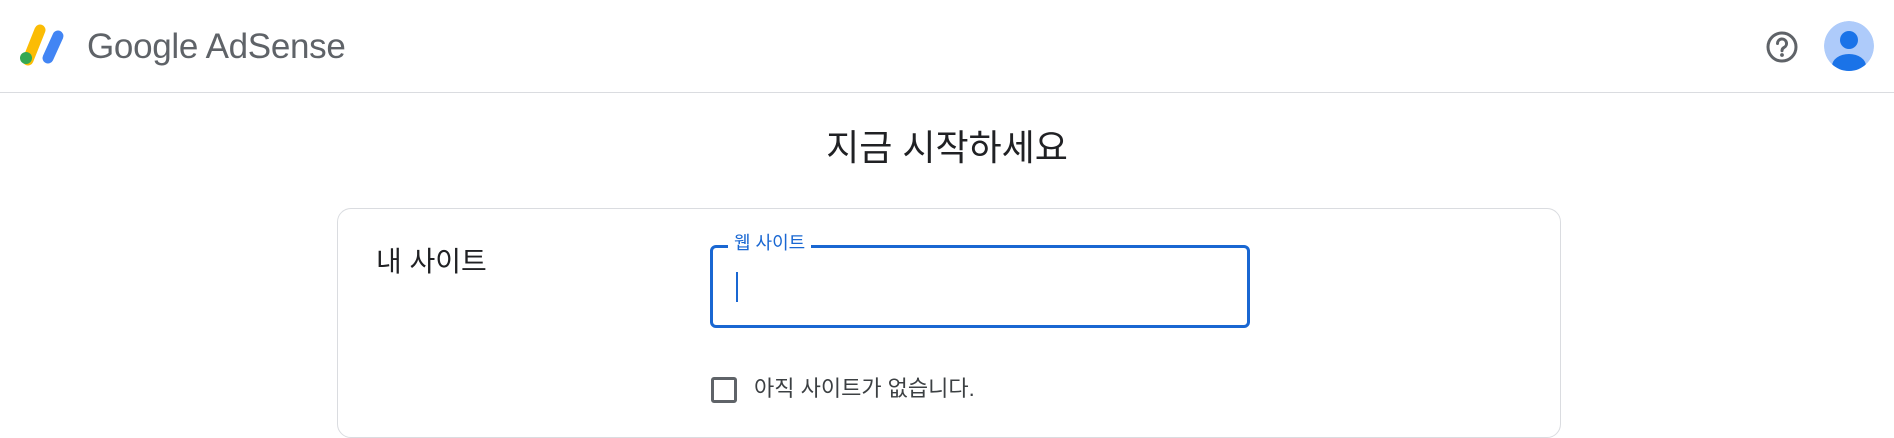  What do you see at coordinates (737, 287) in the screenshot?
I see `text-caret` at bounding box center [737, 287].